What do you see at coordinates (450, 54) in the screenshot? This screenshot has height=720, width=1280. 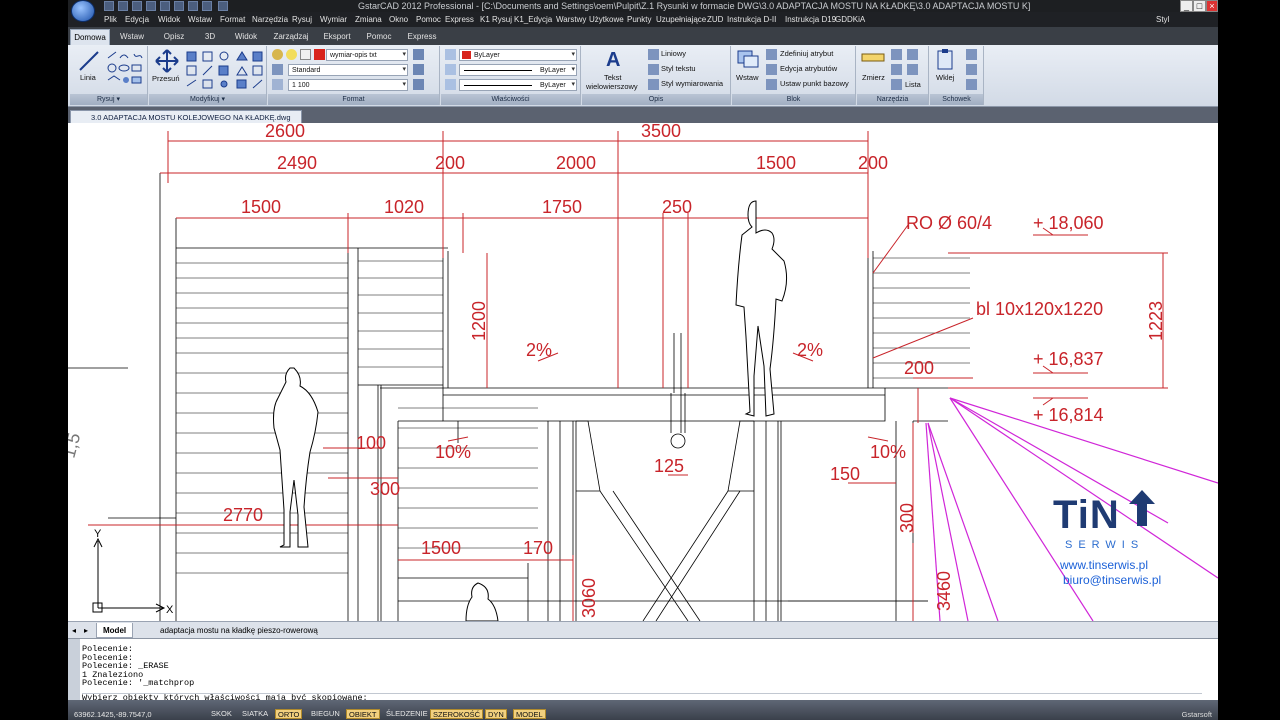 I see `properties-icon` at bounding box center [450, 54].